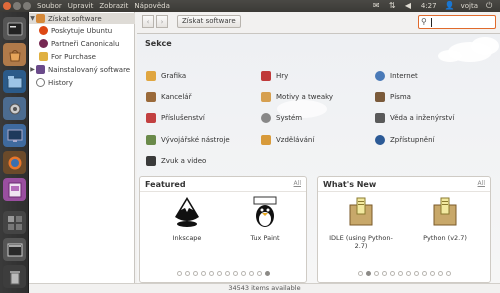  What do you see at coordinates (14, 135) in the screenshot?
I see `system-monitor-icon` at bounding box center [14, 135].